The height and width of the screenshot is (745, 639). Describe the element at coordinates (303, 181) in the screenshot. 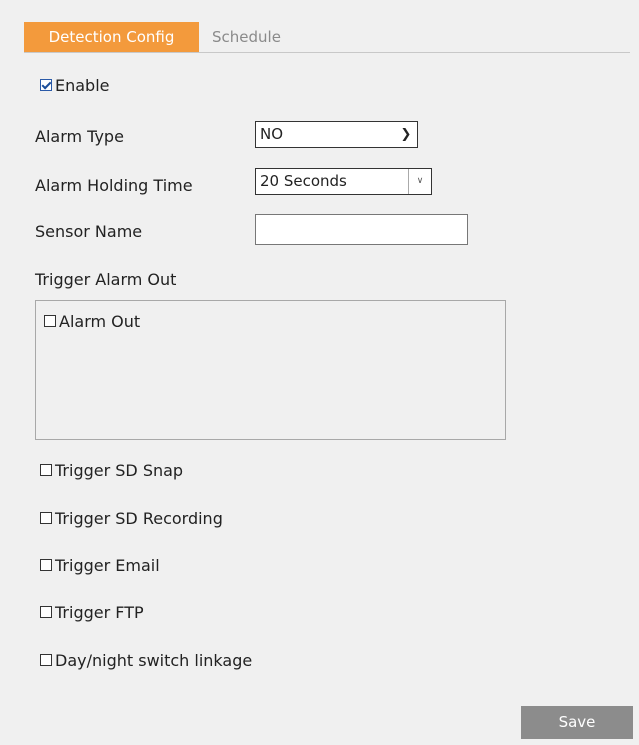

I see `alarm-holding-time-value: 20 Seconds` at that location.